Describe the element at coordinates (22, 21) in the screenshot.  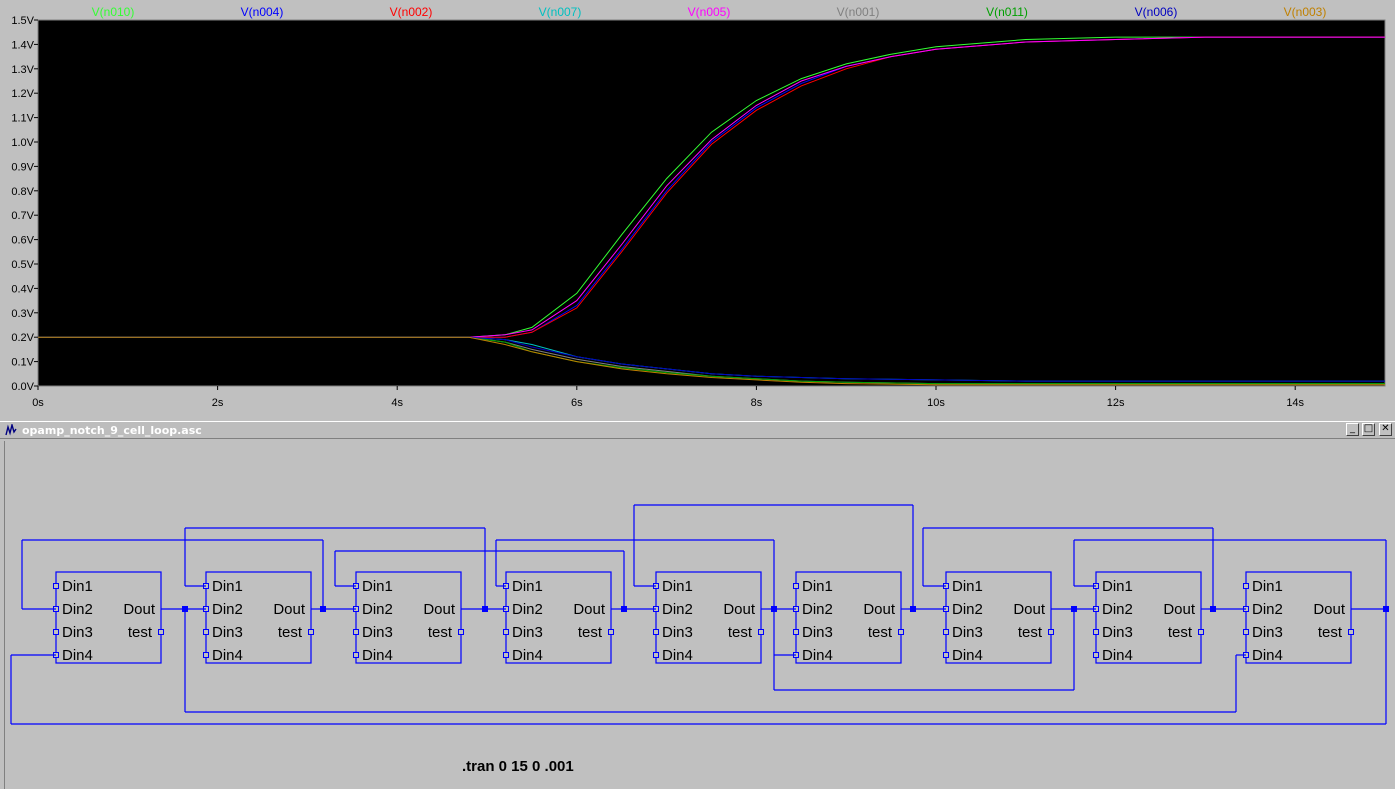
I see `y-tick-label: 1.5V` at that location.